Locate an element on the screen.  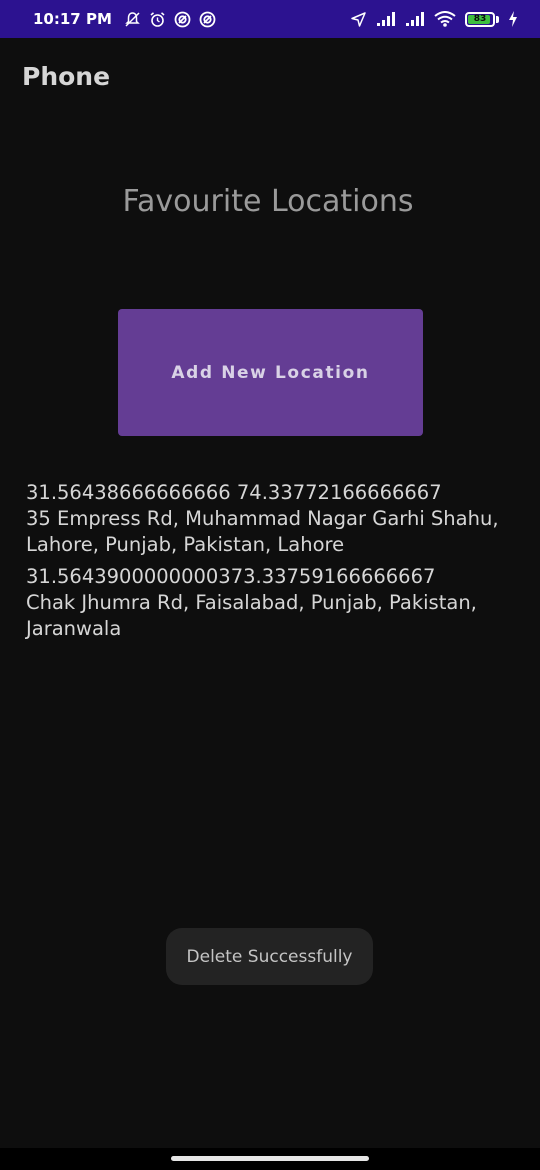
app-title: Phone is located at coordinates (66, 76).